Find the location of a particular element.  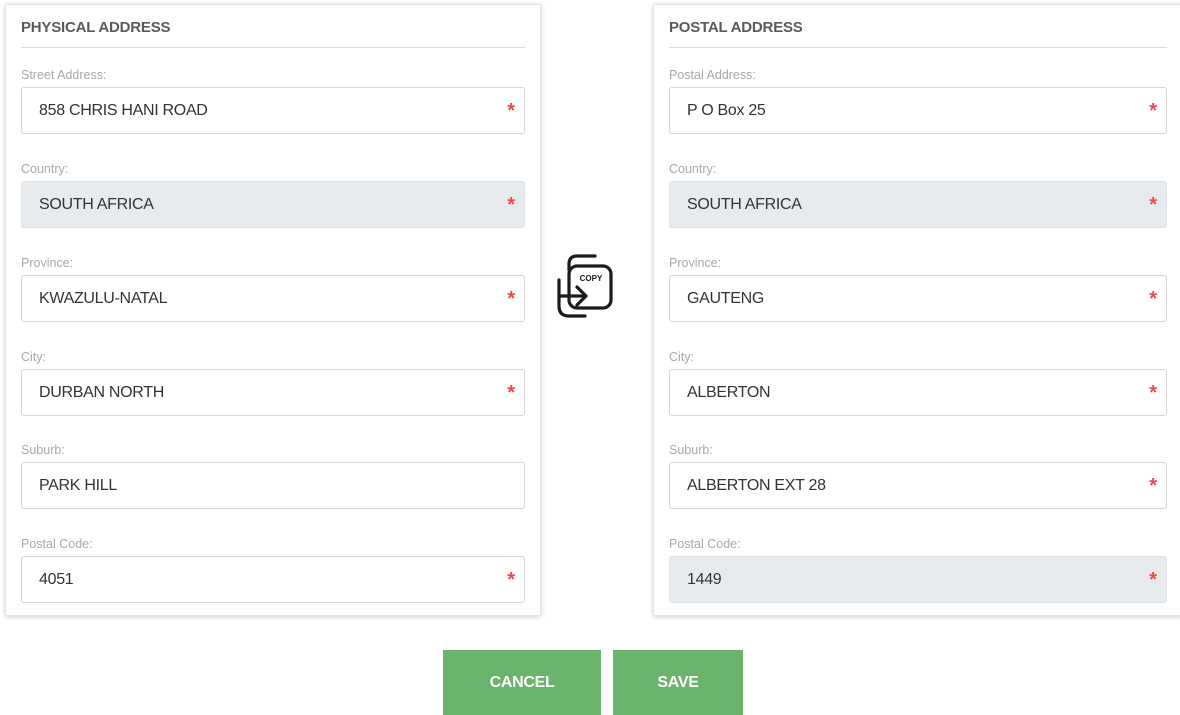

postal-suburb-label: Suburb: is located at coordinates (691, 450).